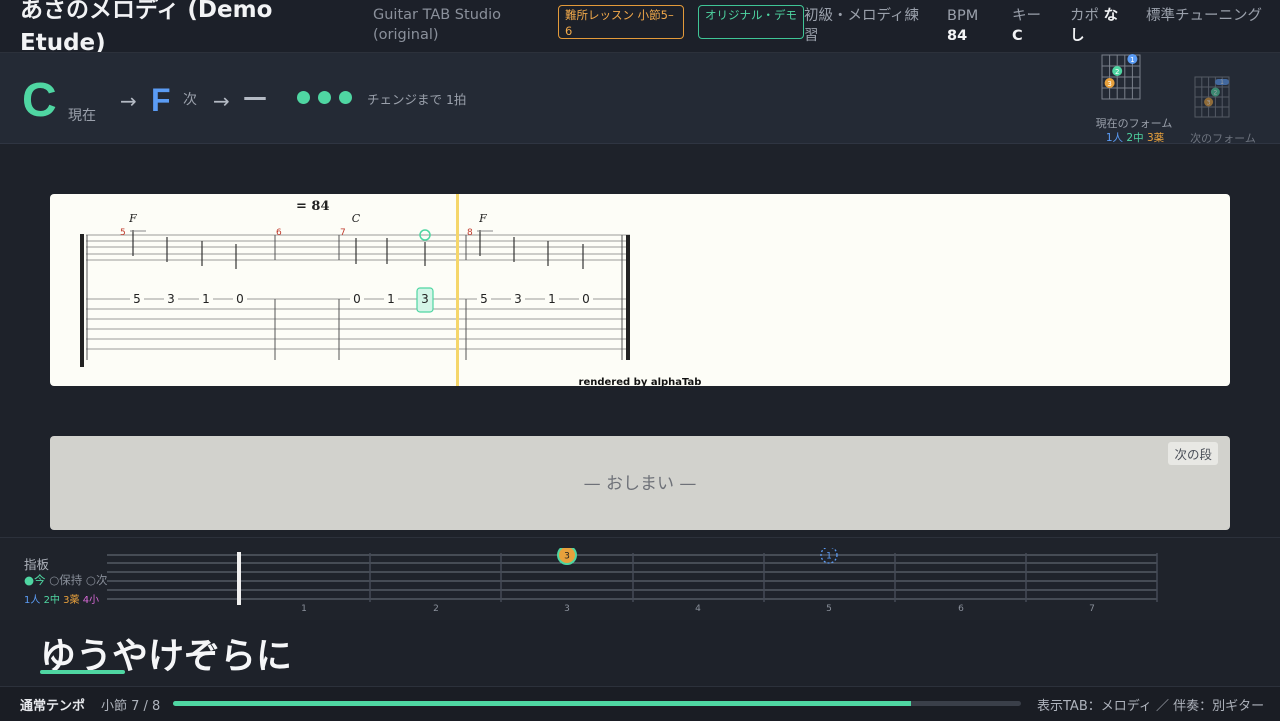 This screenshot has height=721, width=1280. I want to click on change-countdown: チェンジまで 1拍, so click(417, 99).